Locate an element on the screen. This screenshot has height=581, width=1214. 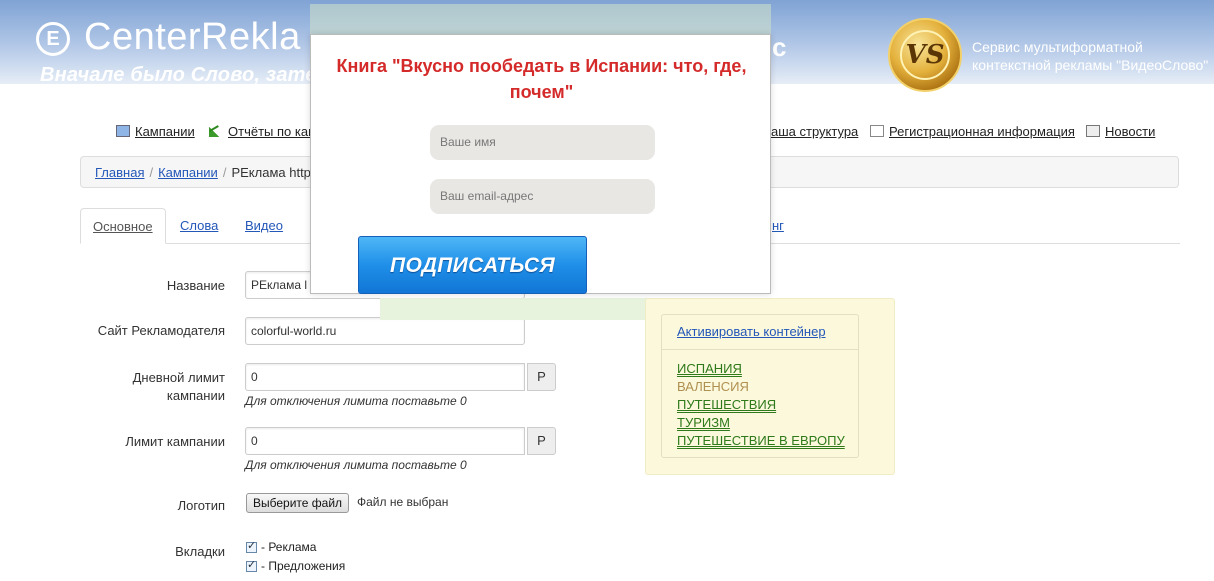
breadcrumb-current: РЕклама http is located at coordinates (271, 172).